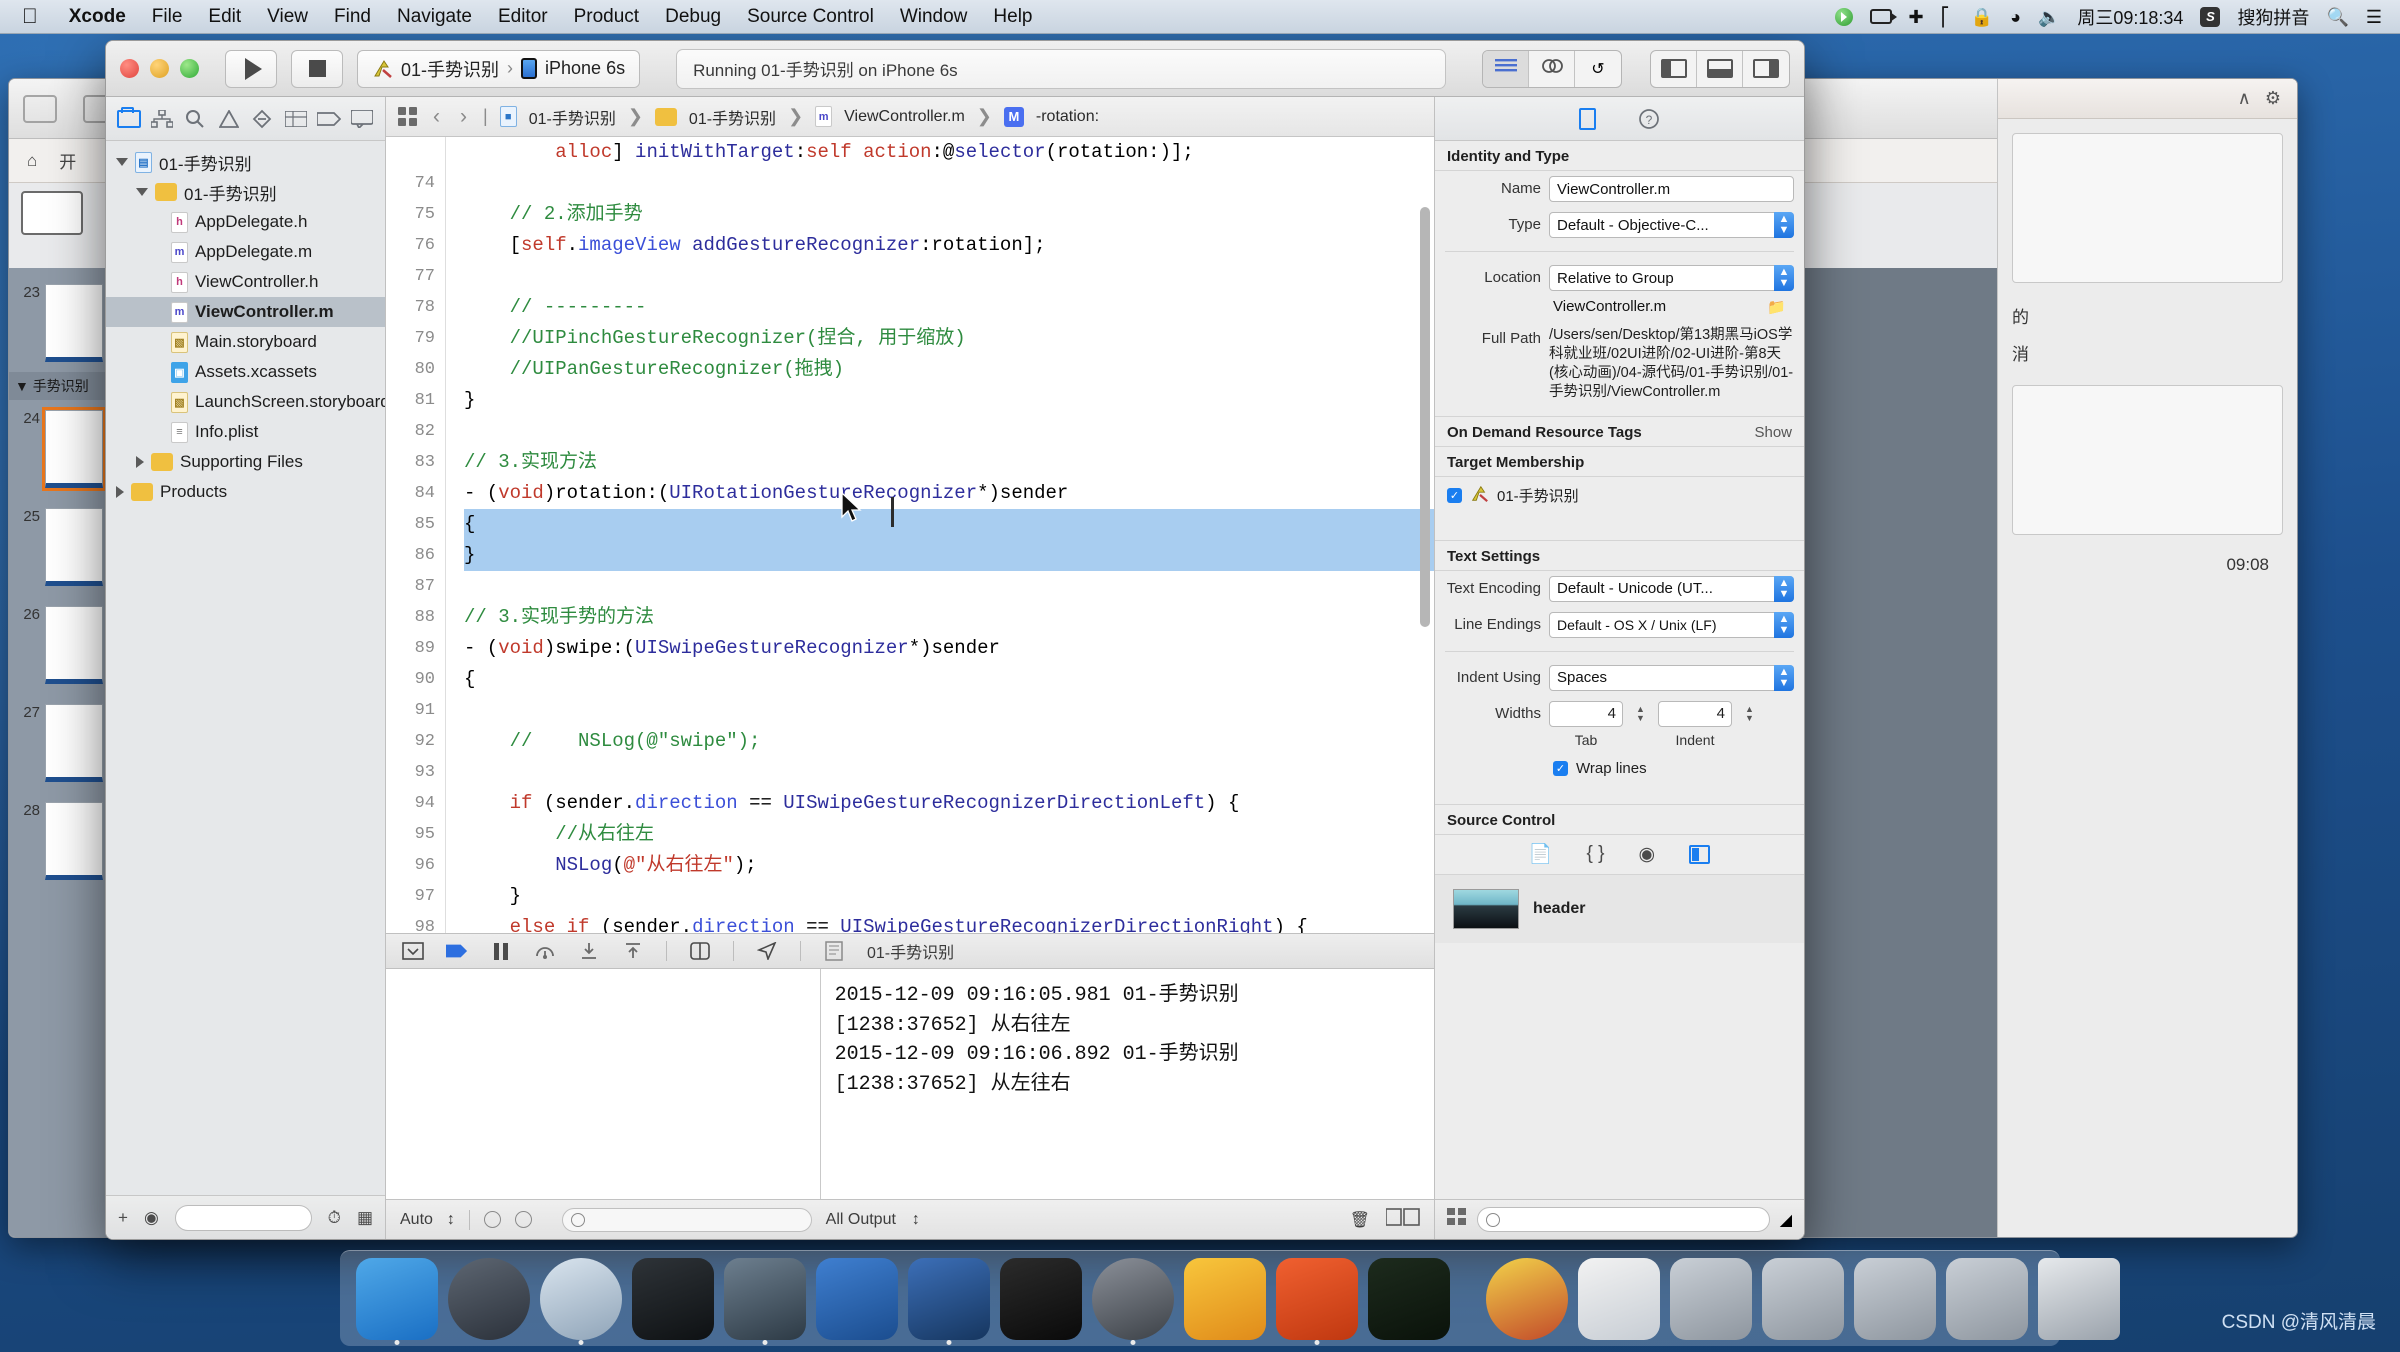 This screenshot has width=2400, height=1352. Describe the element at coordinates (245, 372) in the screenshot. I see `navigator-row-assetsxcassets: ▣ Assets.xcassets` at that location.